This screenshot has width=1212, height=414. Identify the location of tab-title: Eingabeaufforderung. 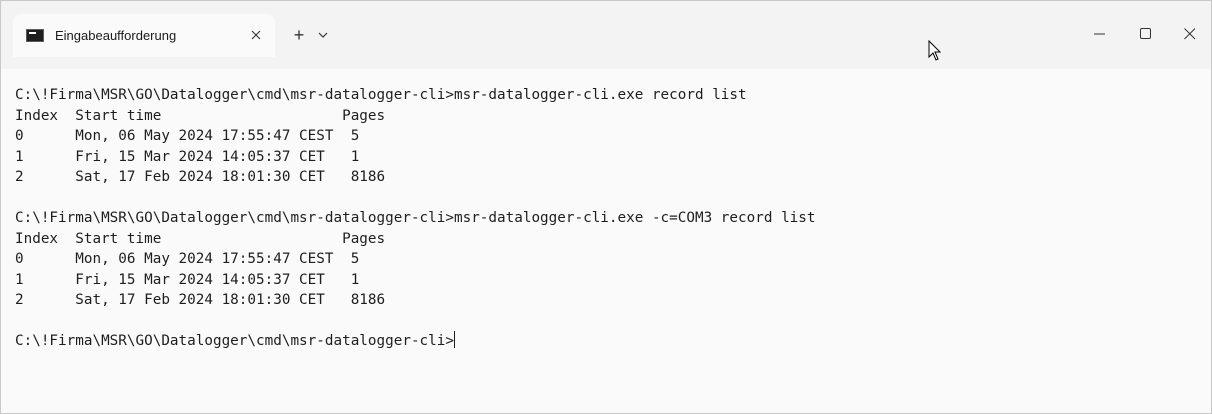
(116, 35).